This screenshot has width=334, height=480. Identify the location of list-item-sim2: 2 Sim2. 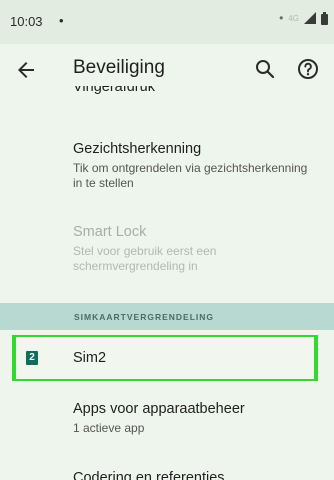
(165, 358).